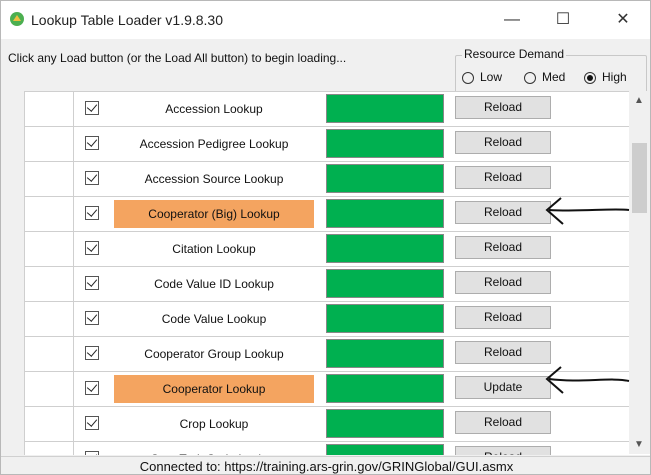  Describe the element at coordinates (639, 100) in the screenshot. I see `scroll-up-icon: ▲` at that location.